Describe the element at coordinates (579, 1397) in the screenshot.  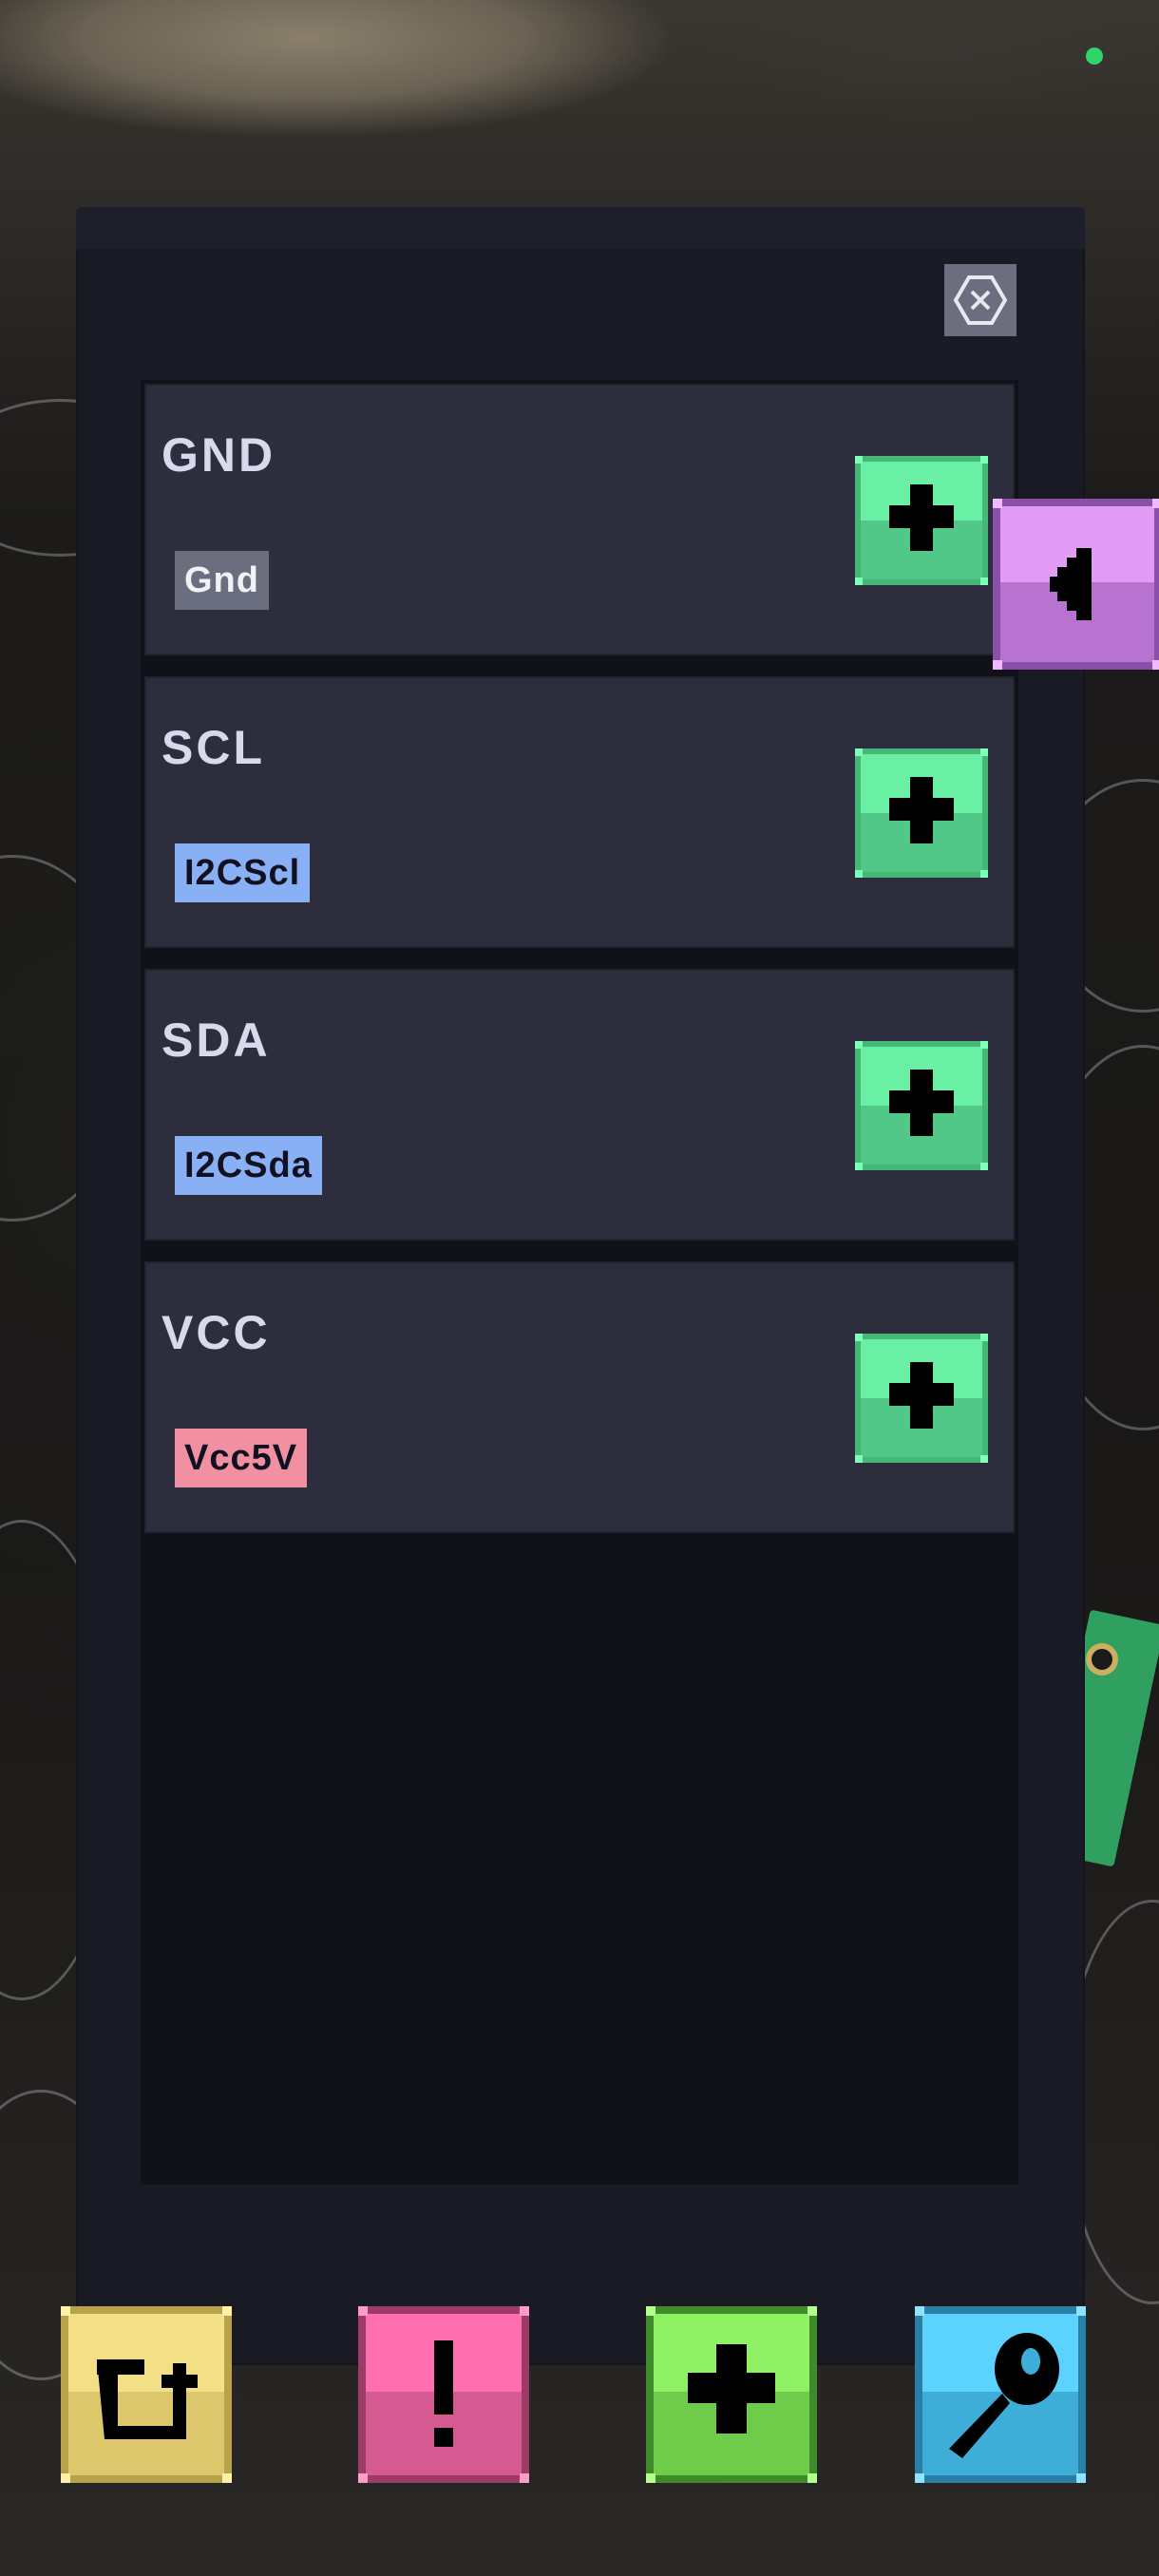
I see `list-item: VCC Vcc5V` at that location.